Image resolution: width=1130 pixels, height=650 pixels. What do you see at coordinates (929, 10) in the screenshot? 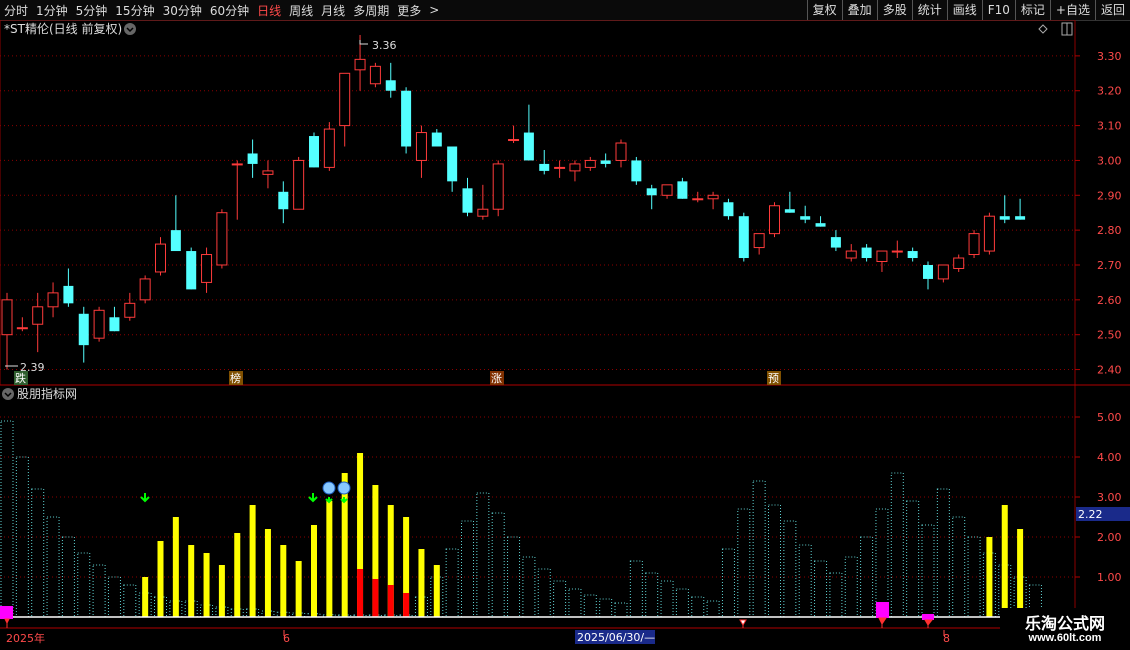
I see `toolbar-button: 统计` at bounding box center [929, 10].